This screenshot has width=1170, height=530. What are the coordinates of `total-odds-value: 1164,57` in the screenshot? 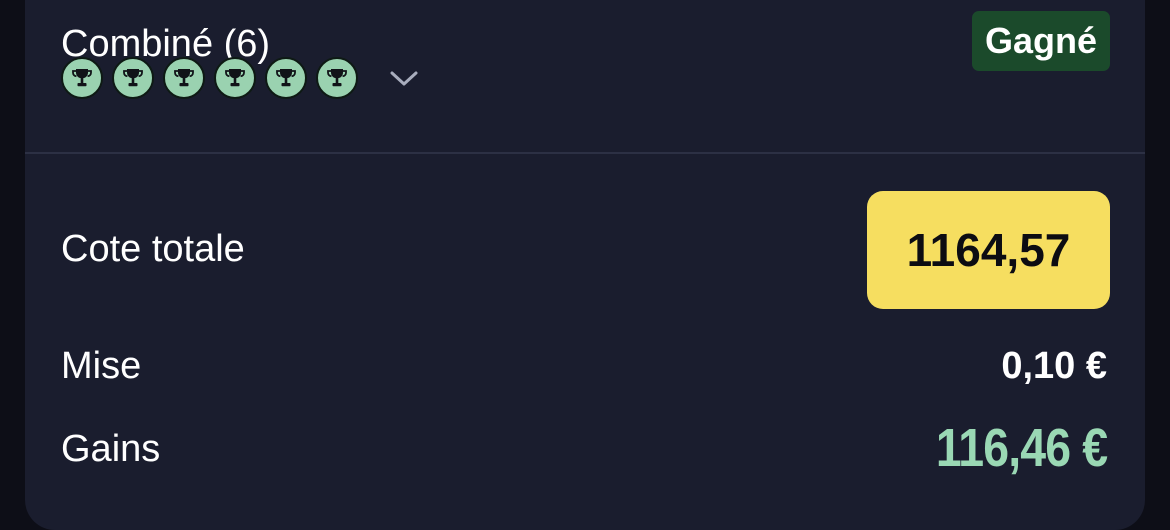 It's located at (988, 250).